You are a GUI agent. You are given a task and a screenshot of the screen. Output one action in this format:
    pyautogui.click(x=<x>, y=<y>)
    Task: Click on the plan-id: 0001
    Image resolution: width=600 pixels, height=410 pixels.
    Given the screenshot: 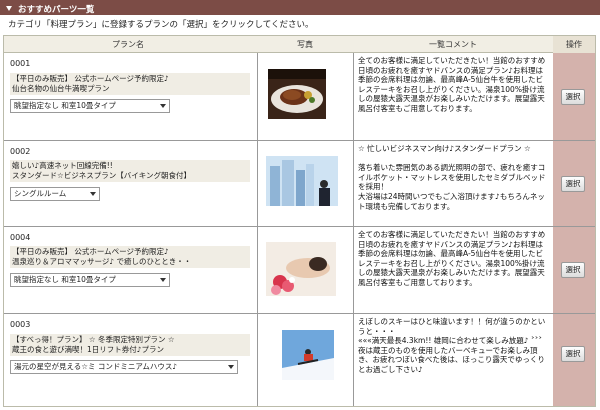 What is the action you would take?
    pyautogui.click(x=20, y=63)
    